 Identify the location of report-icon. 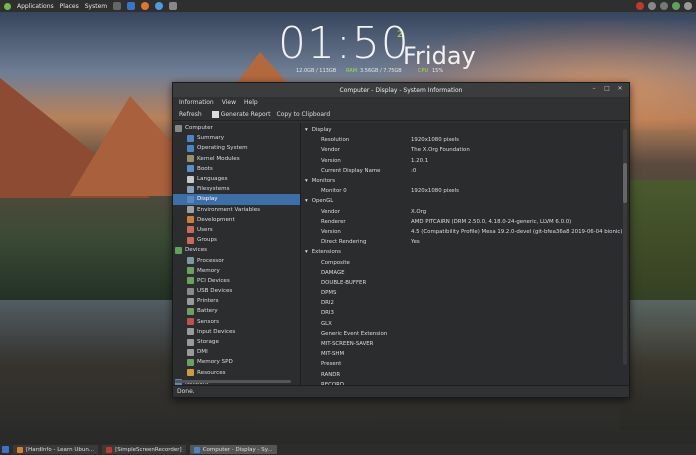
(215, 114).